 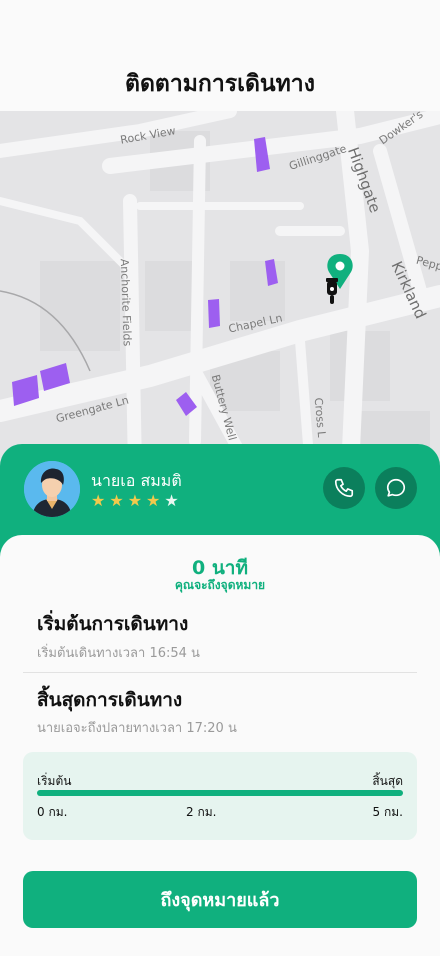 I want to click on trip-end-time: นายเอจะถึงปลายทางเวลา 17:20 น, so click(x=137, y=728).